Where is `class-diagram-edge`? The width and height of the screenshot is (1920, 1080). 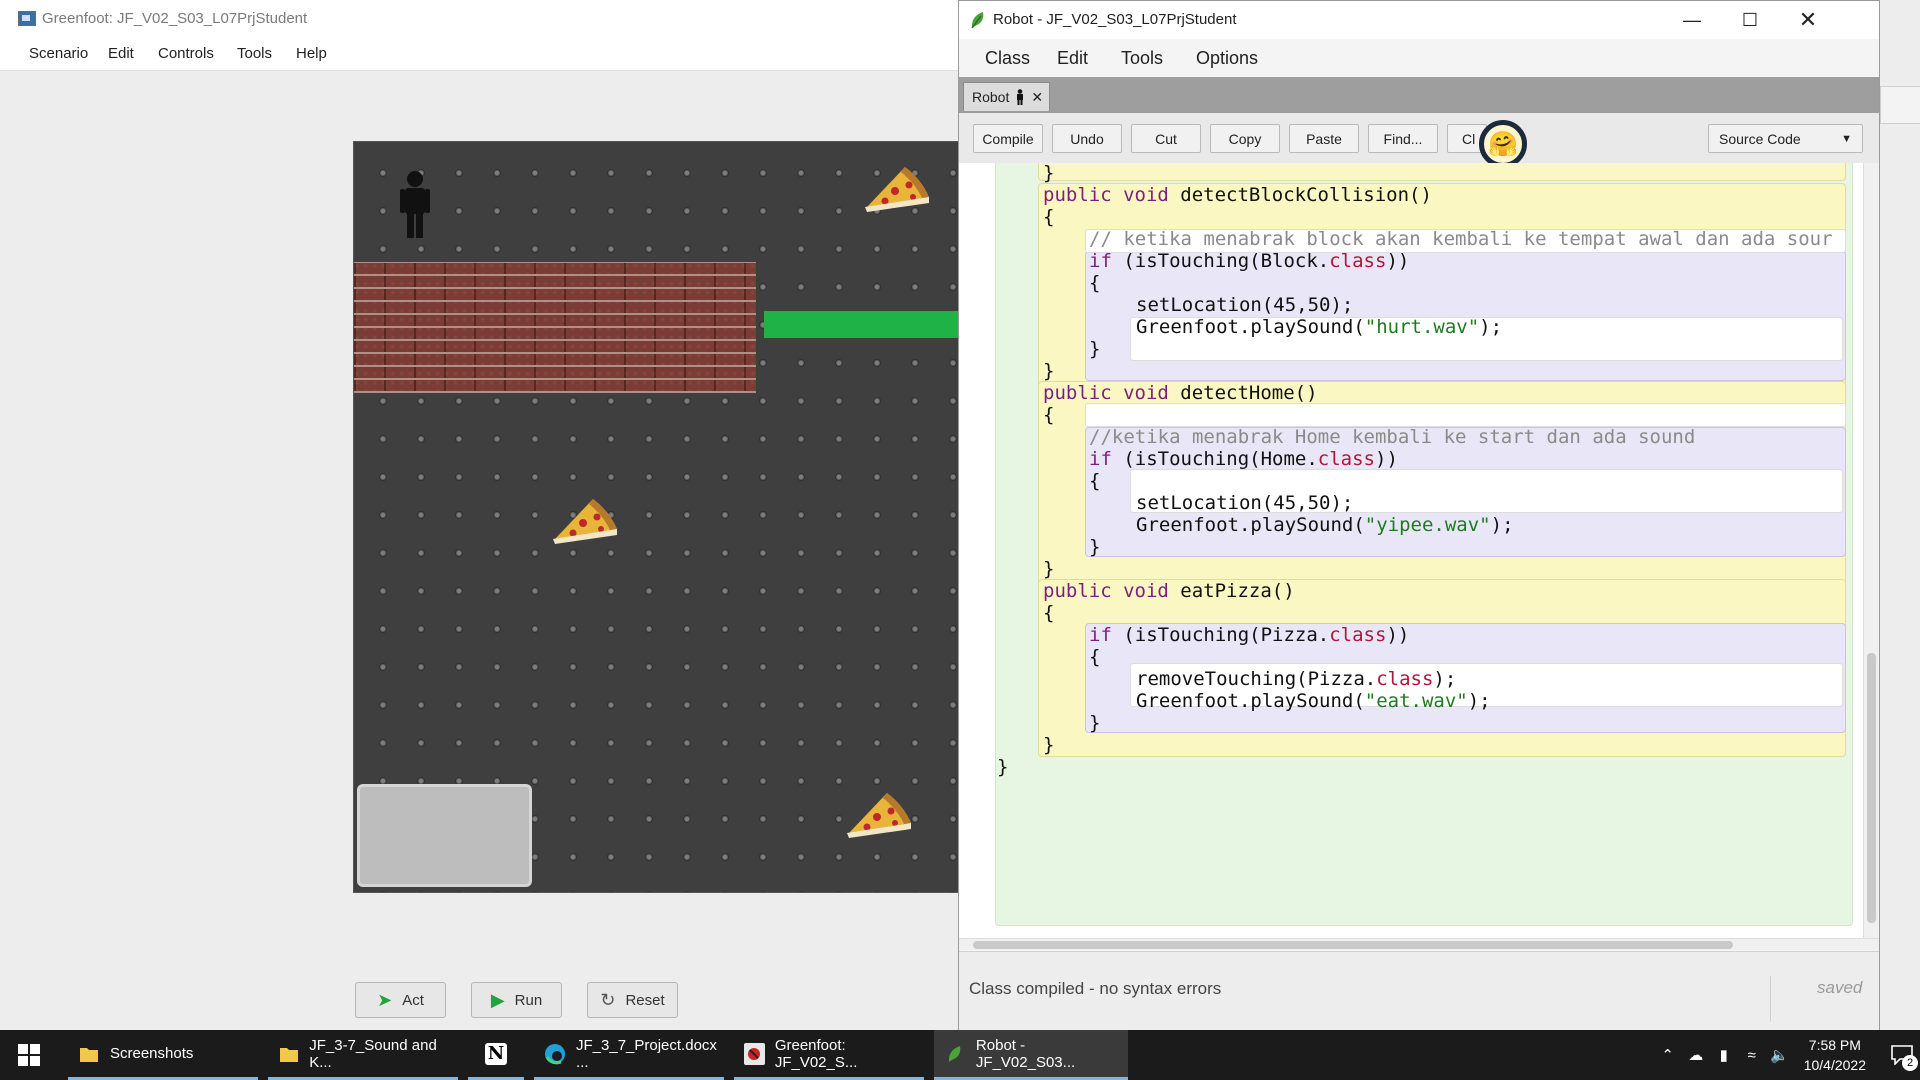 class-diagram-edge is located at coordinates (1900, 105).